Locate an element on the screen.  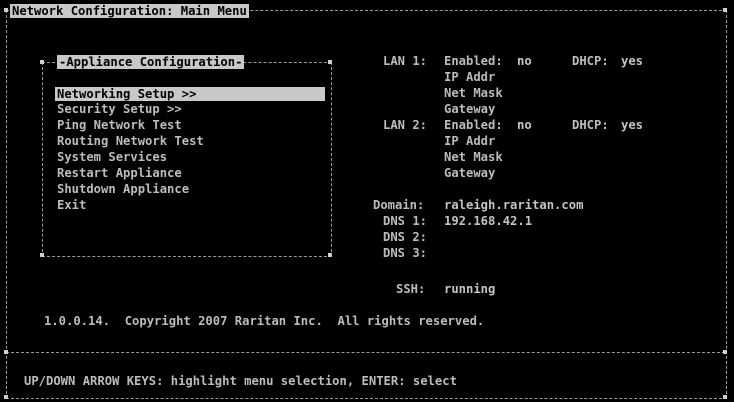
dns1-label: DNS 1: is located at coordinates (405, 221).